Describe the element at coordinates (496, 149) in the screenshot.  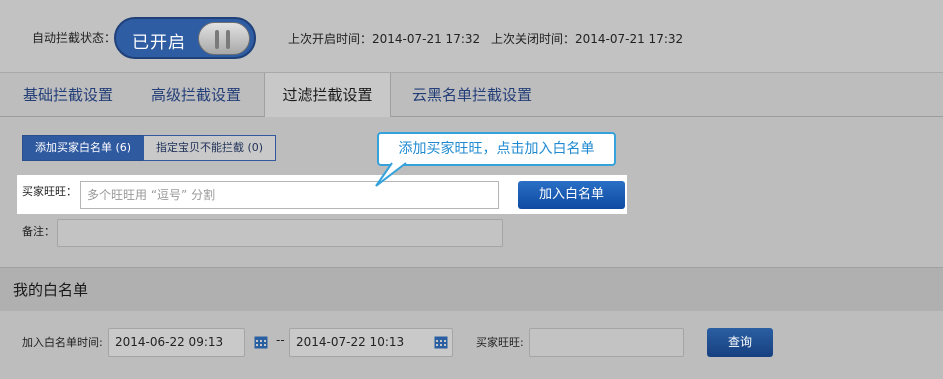
I see `hint-tooltip: 添加买家旺旺，点击加入白名单` at that location.